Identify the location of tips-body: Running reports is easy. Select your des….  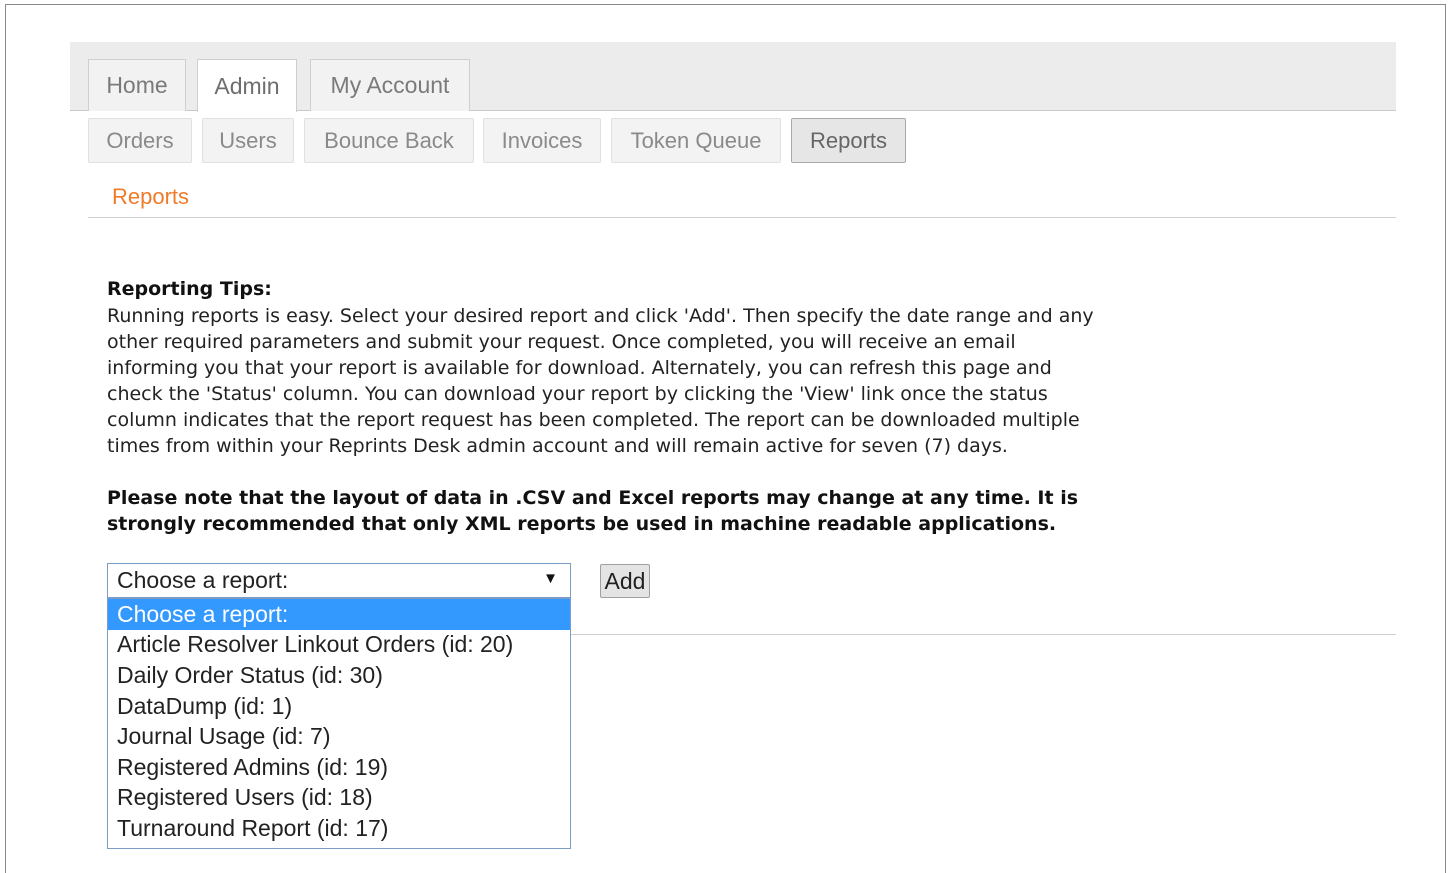
(667, 381).